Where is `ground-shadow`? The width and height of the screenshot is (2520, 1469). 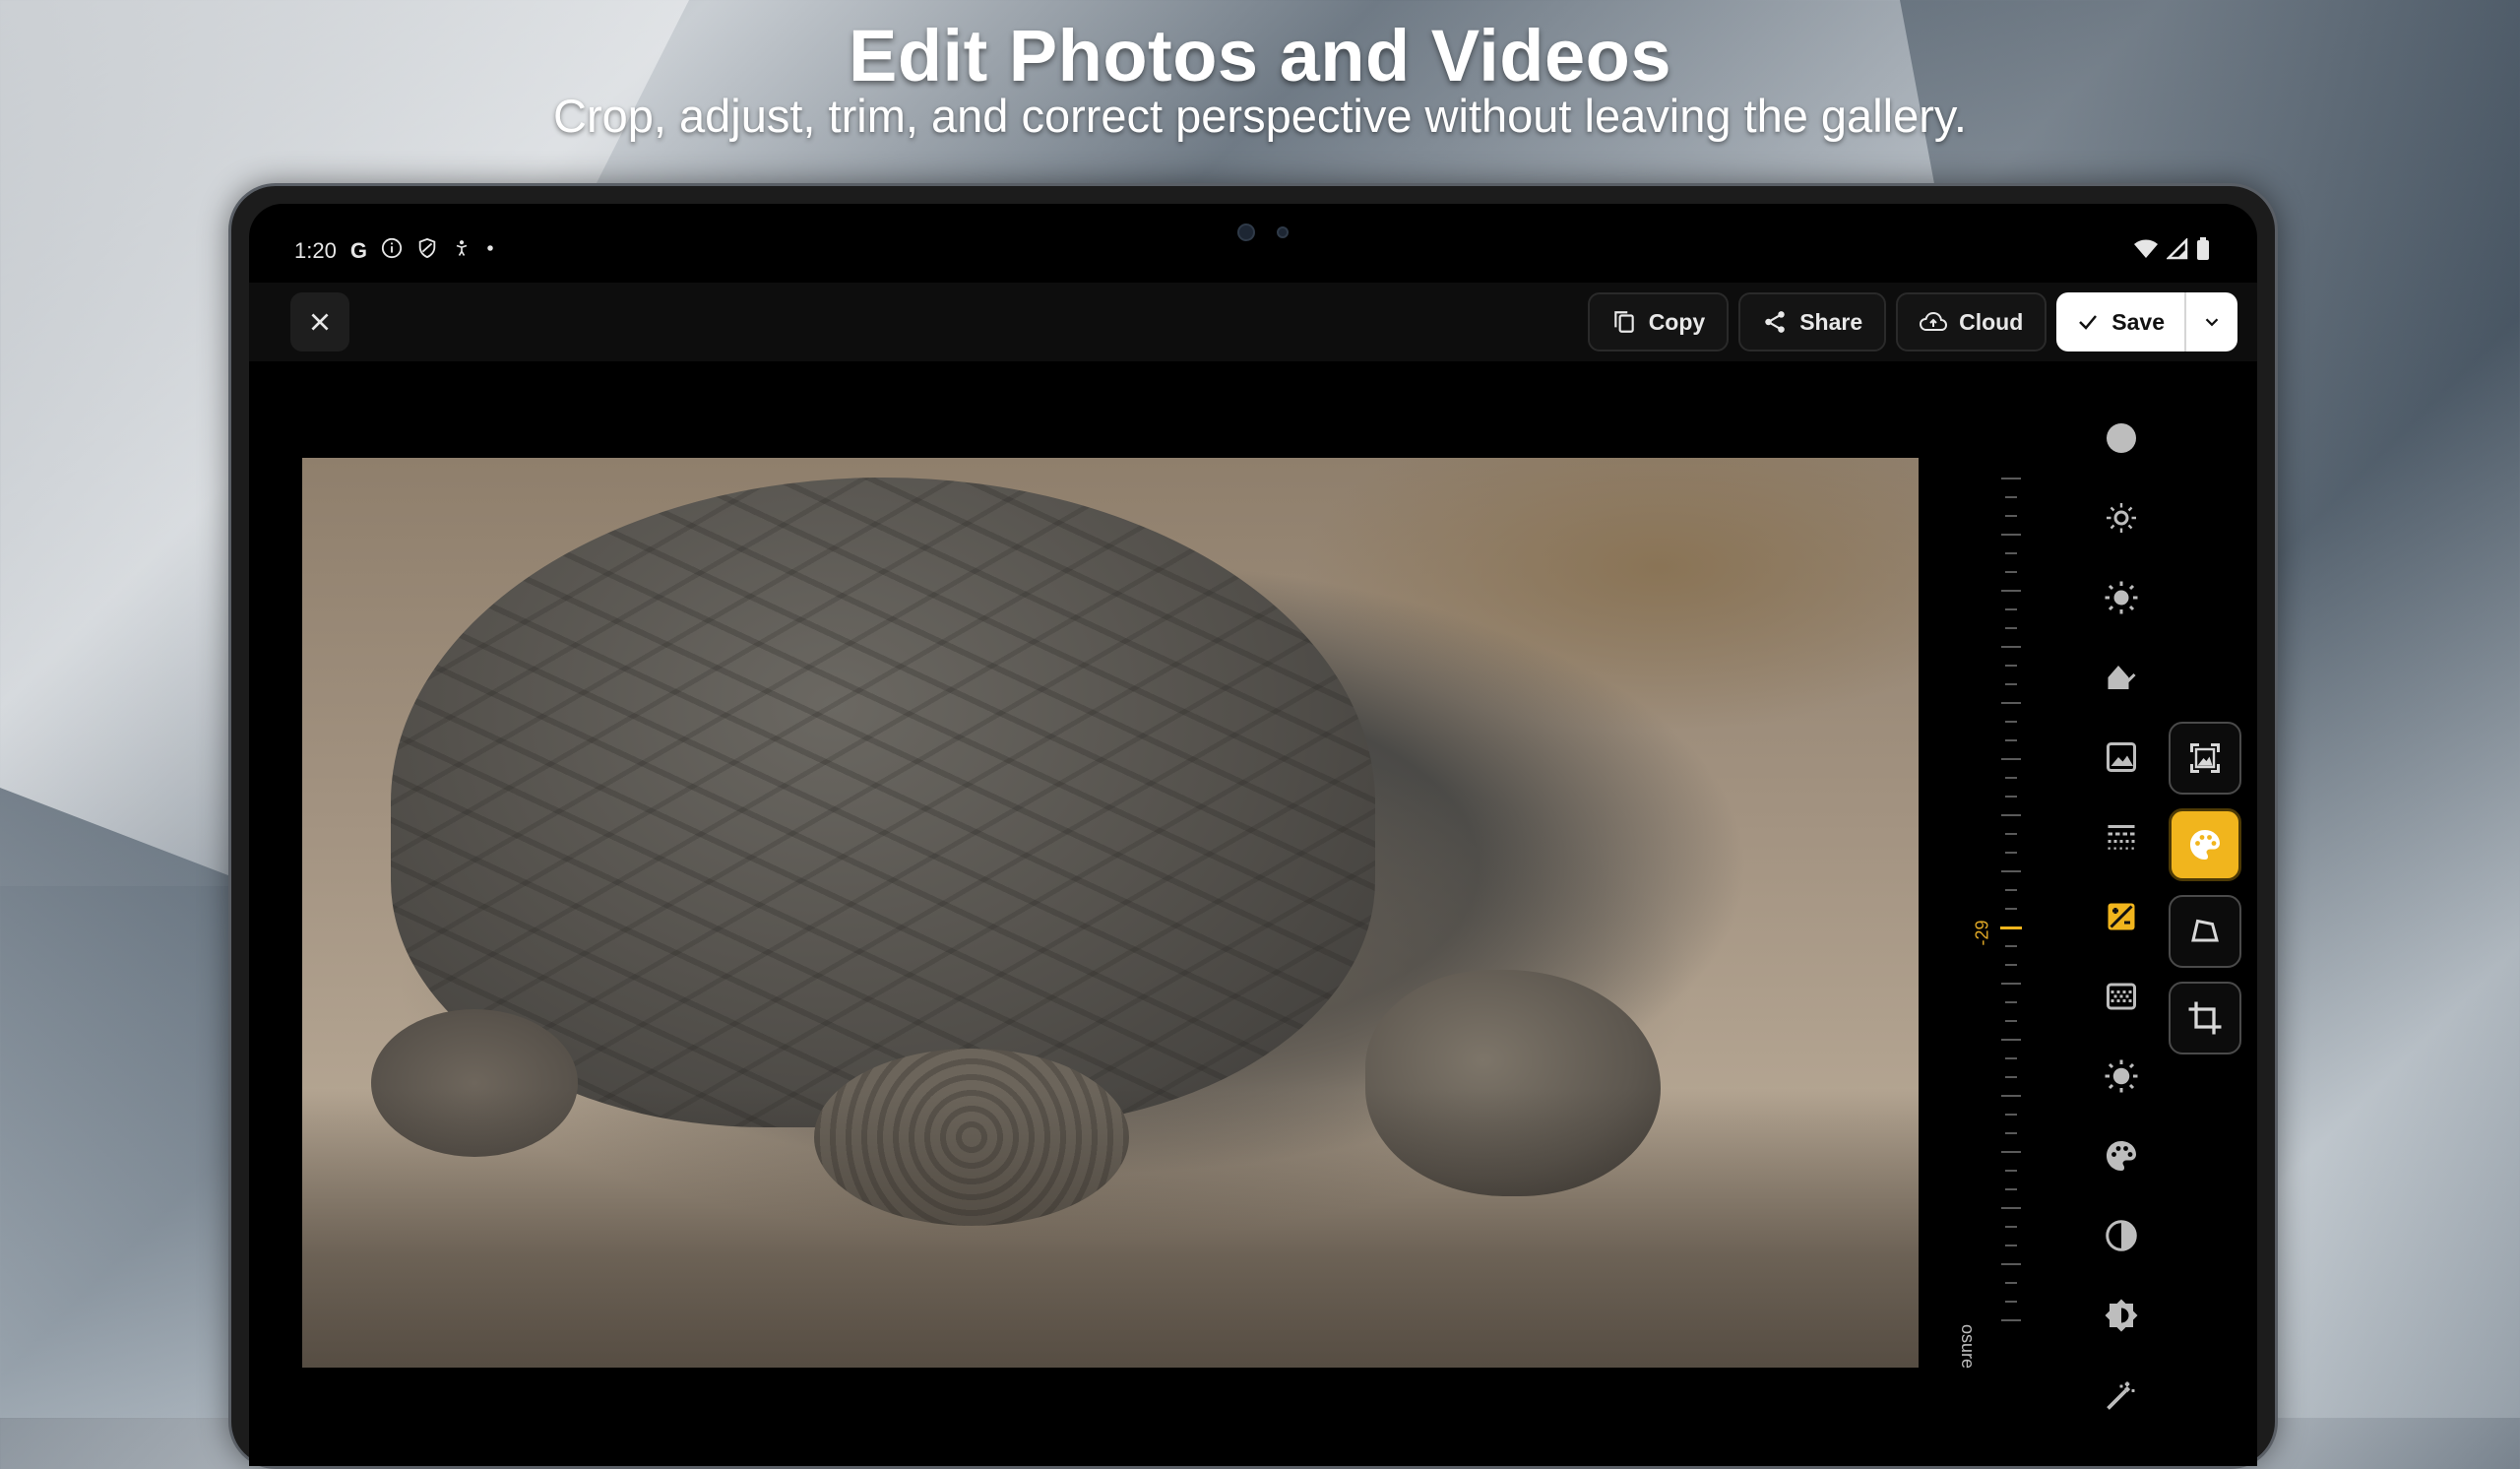
ground-shadow is located at coordinates (1110, 1228).